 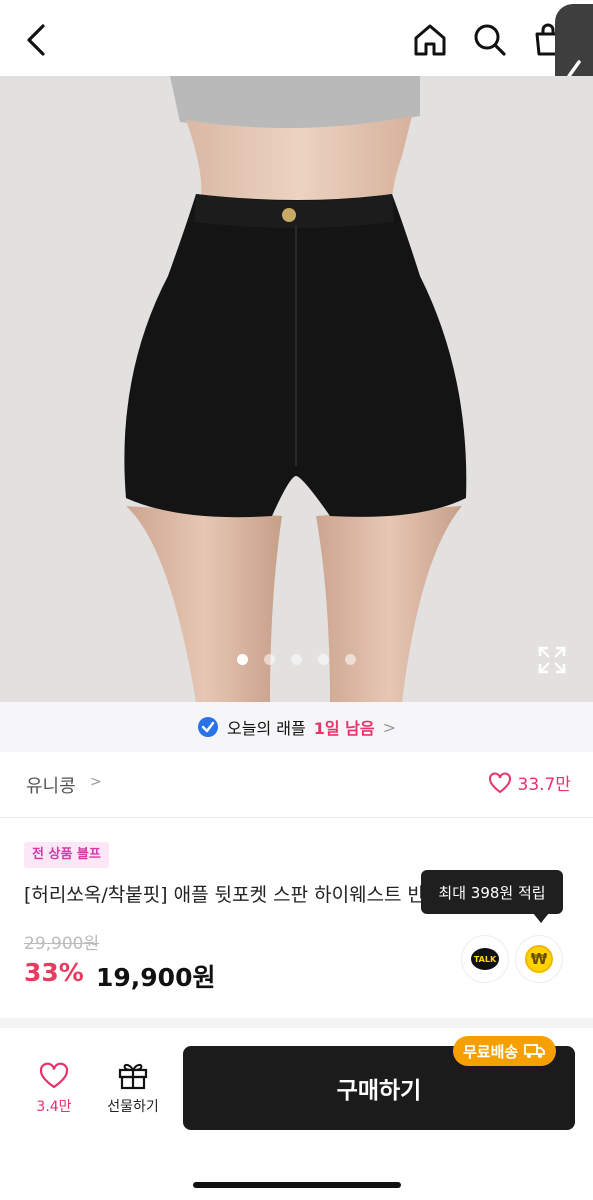 What do you see at coordinates (36, 40) in the screenshot?
I see `back-chevron-icon` at bounding box center [36, 40].